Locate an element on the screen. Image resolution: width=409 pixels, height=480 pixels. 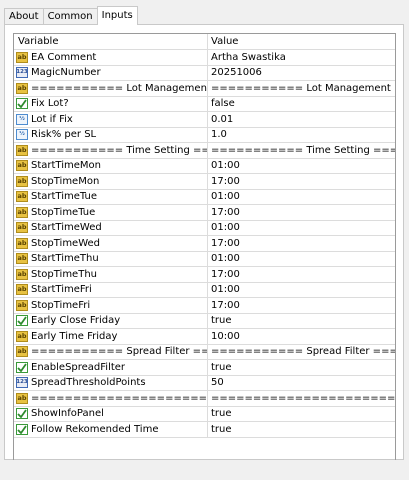
value-cell: 0.01 is located at coordinates (301, 119).